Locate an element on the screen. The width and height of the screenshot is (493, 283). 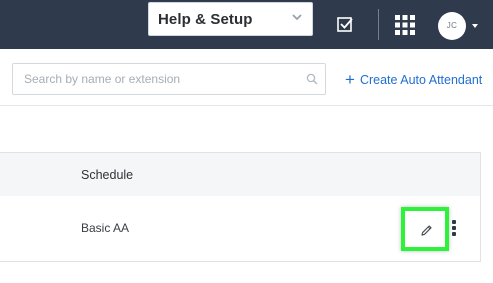
pencil-icon is located at coordinates (426, 230).